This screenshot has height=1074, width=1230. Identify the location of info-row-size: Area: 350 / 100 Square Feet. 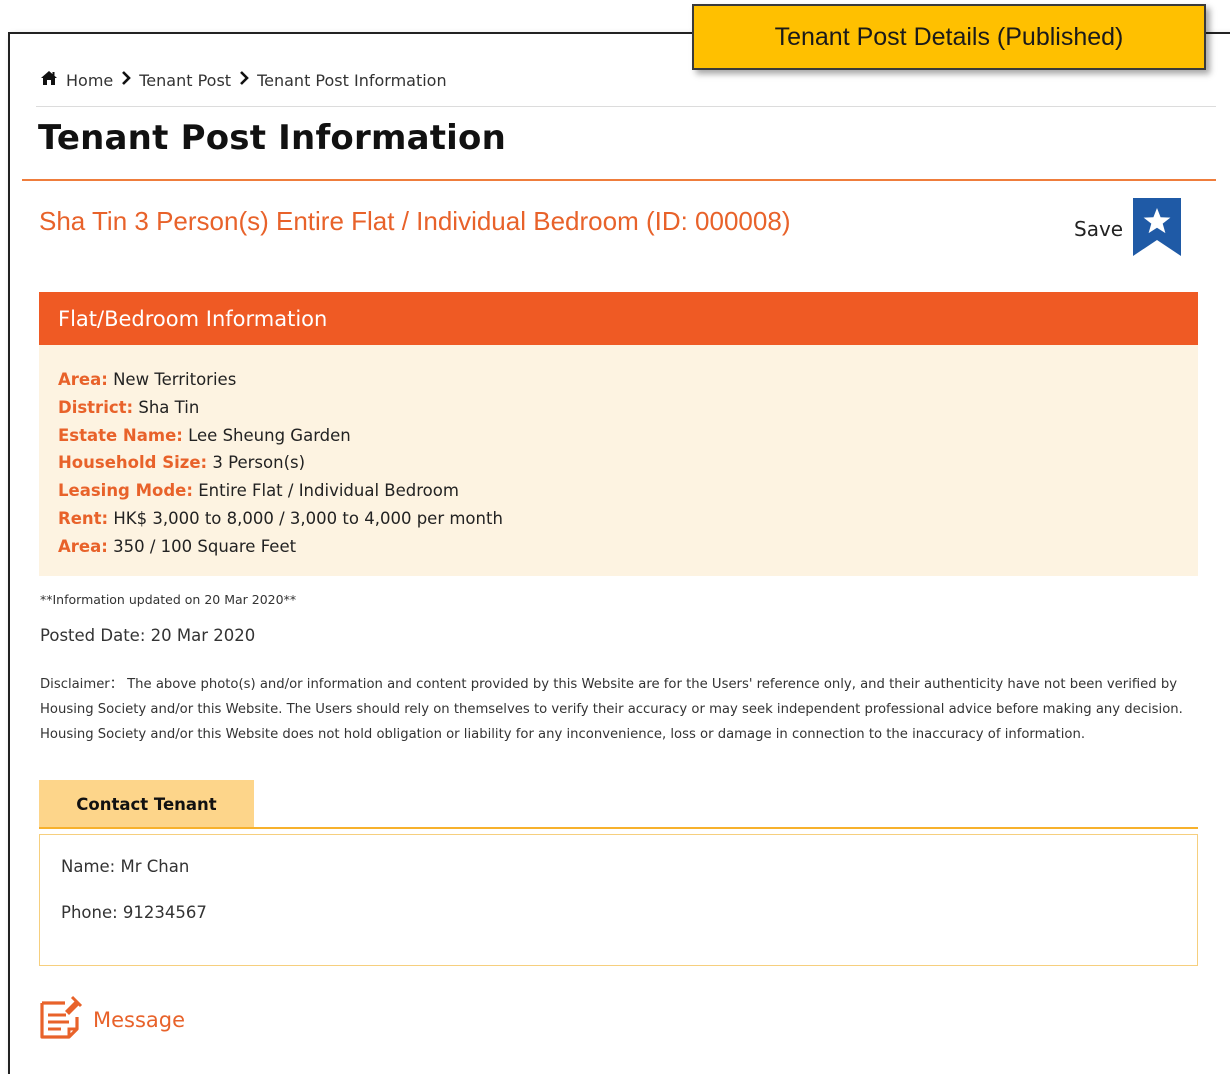
(628, 547).